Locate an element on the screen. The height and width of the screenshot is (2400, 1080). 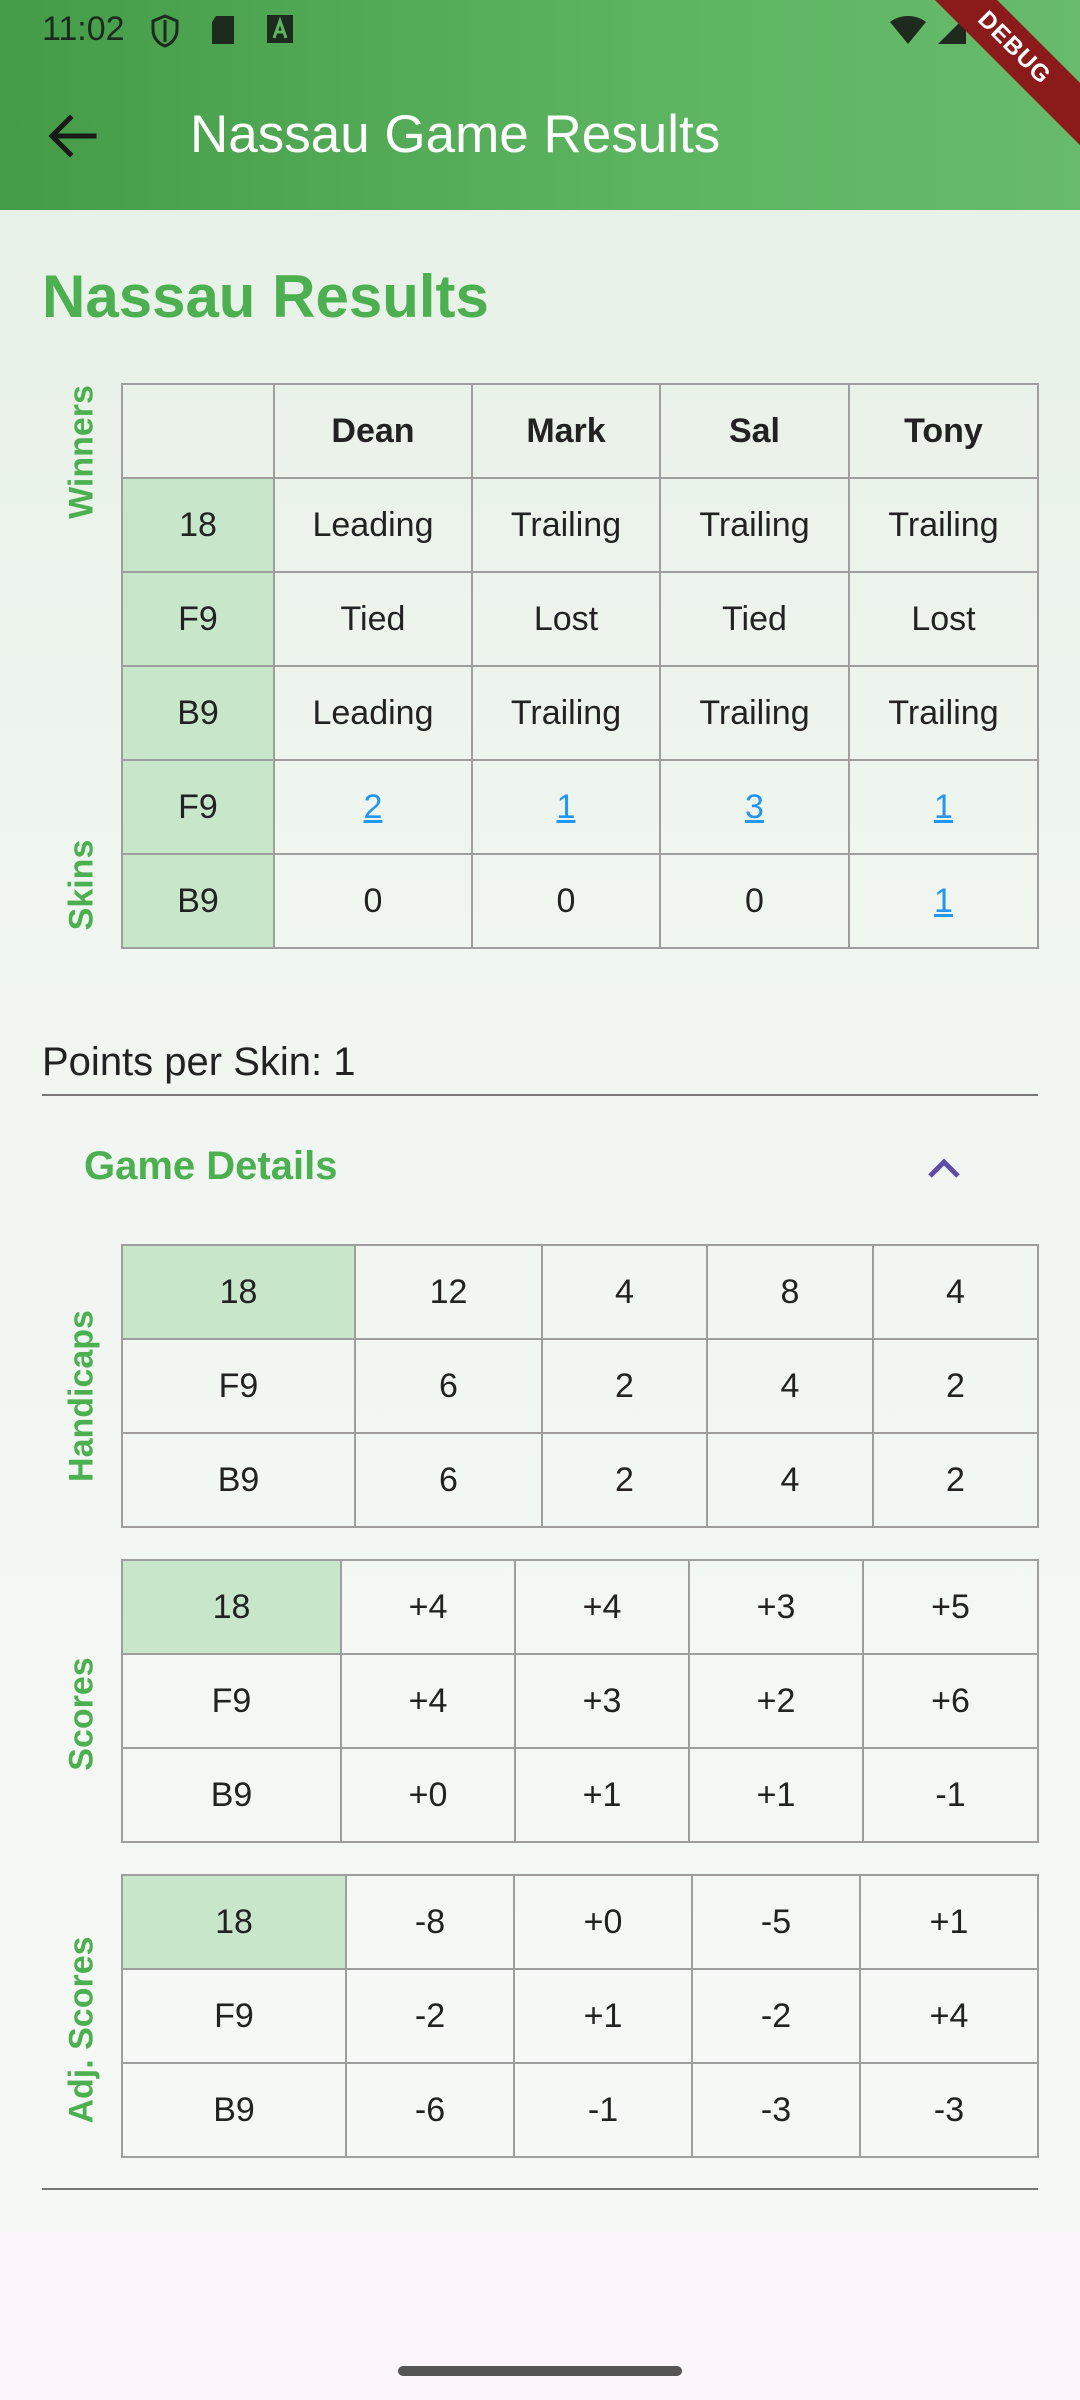
winners-row-f9: F9 Tied Lost Tied Lost is located at coordinates (580, 619).